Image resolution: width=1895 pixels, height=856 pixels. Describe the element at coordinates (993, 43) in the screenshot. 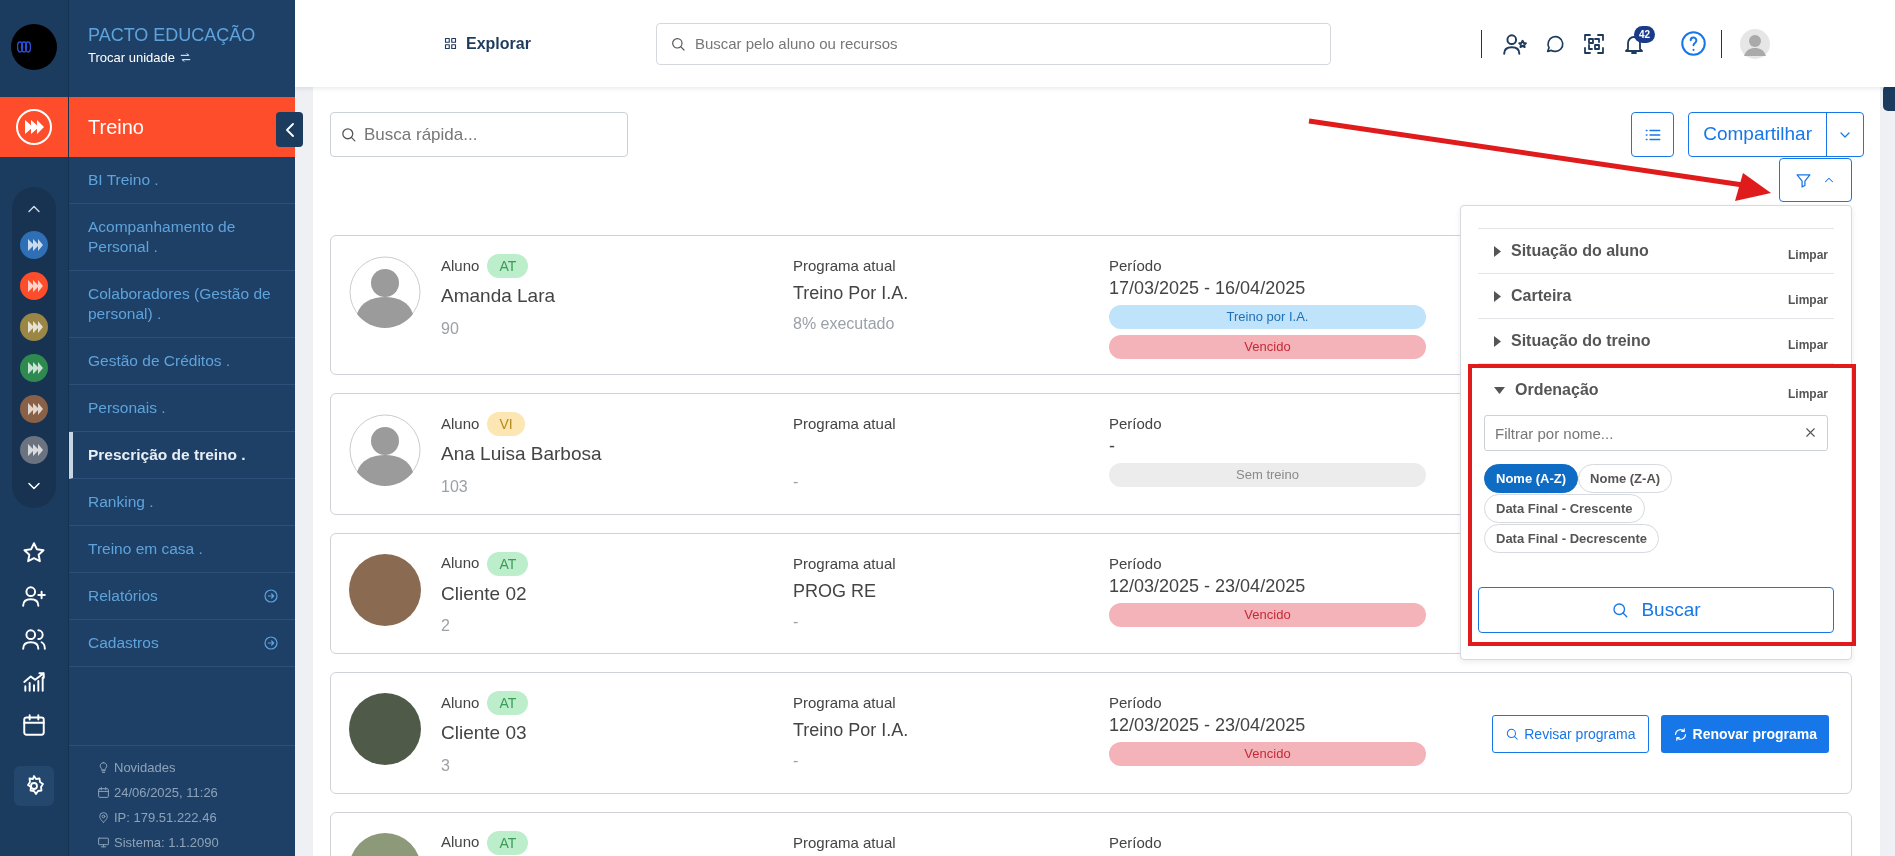

I see `global-search-field: Buscar pelo aluno ou recursos` at that location.